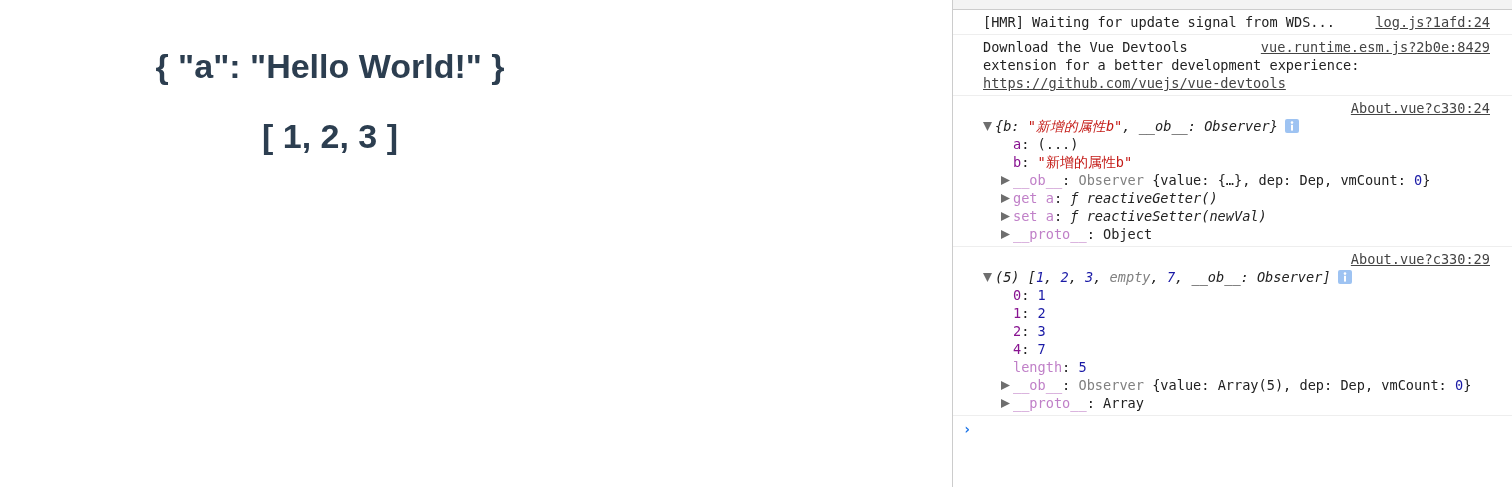 This screenshot has width=1512, height=487. I want to click on property-row: 1: 2, so click(1029, 313).